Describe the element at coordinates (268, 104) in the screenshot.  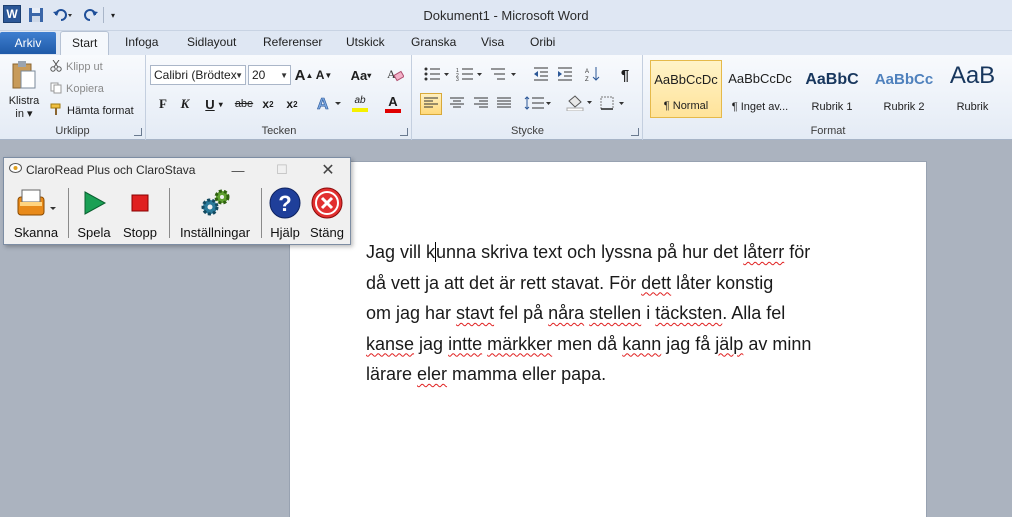
I see `subscript-button: x2` at that location.